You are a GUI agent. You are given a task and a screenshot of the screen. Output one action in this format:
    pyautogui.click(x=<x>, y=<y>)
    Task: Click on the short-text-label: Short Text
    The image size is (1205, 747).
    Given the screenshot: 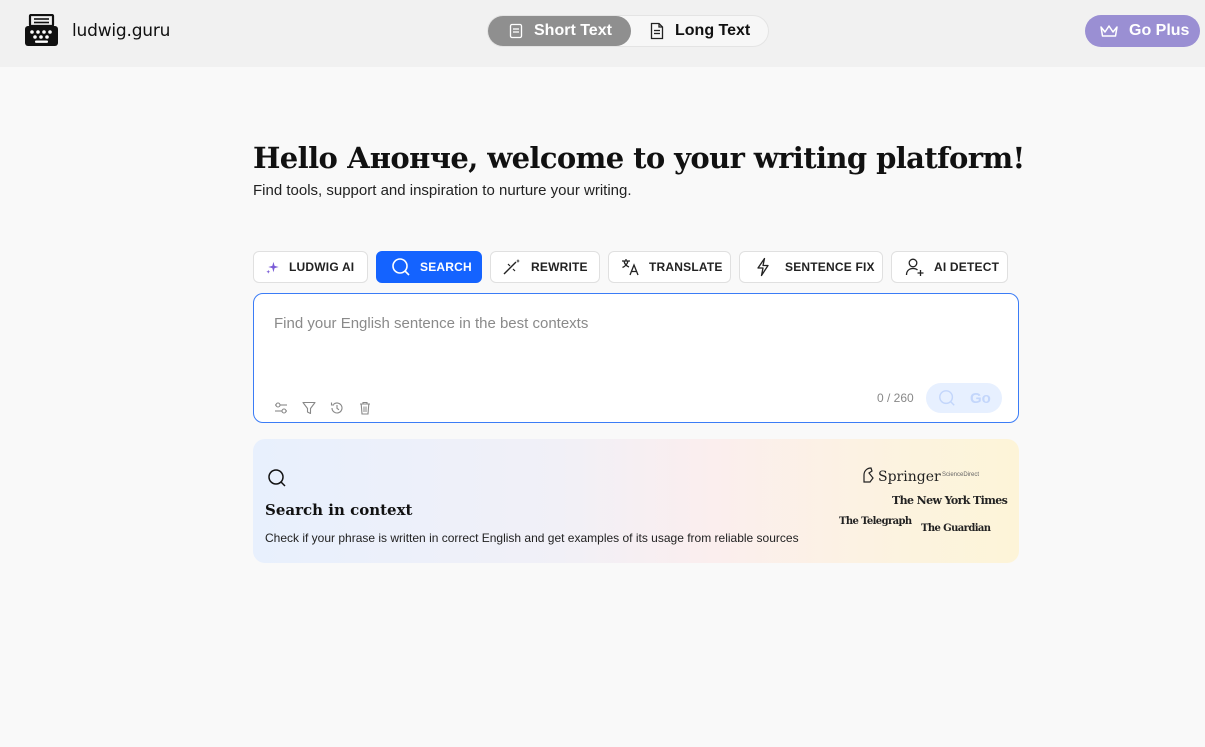 What is the action you would take?
    pyautogui.click(x=573, y=30)
    